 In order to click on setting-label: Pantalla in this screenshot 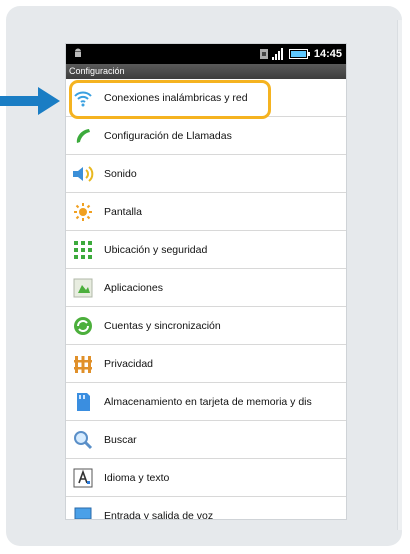, I will do `click(123, 211)`.